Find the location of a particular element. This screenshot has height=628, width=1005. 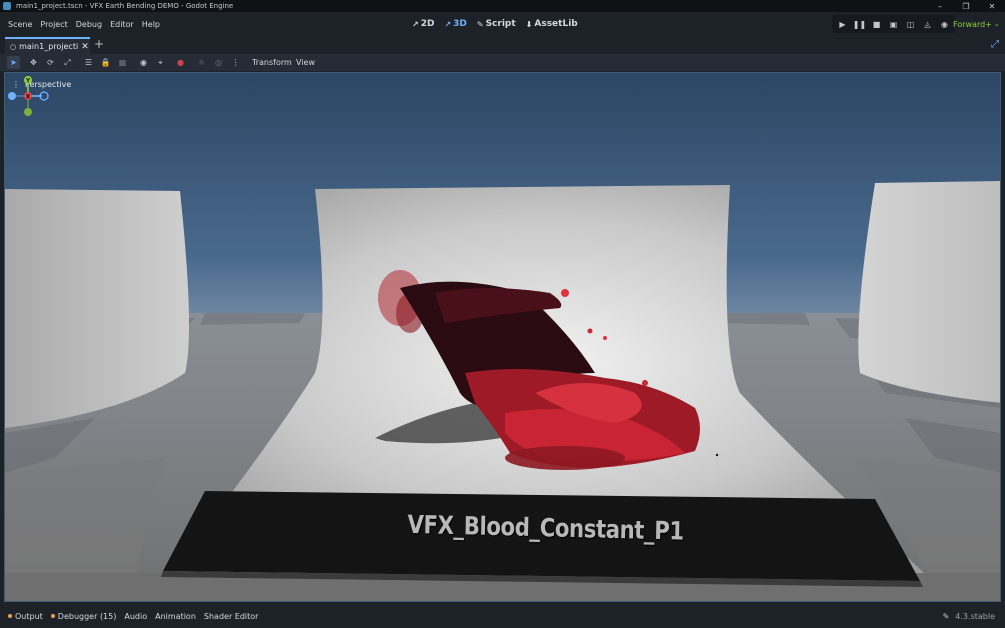

menu-help: Help is located at coordinates (151, 24).